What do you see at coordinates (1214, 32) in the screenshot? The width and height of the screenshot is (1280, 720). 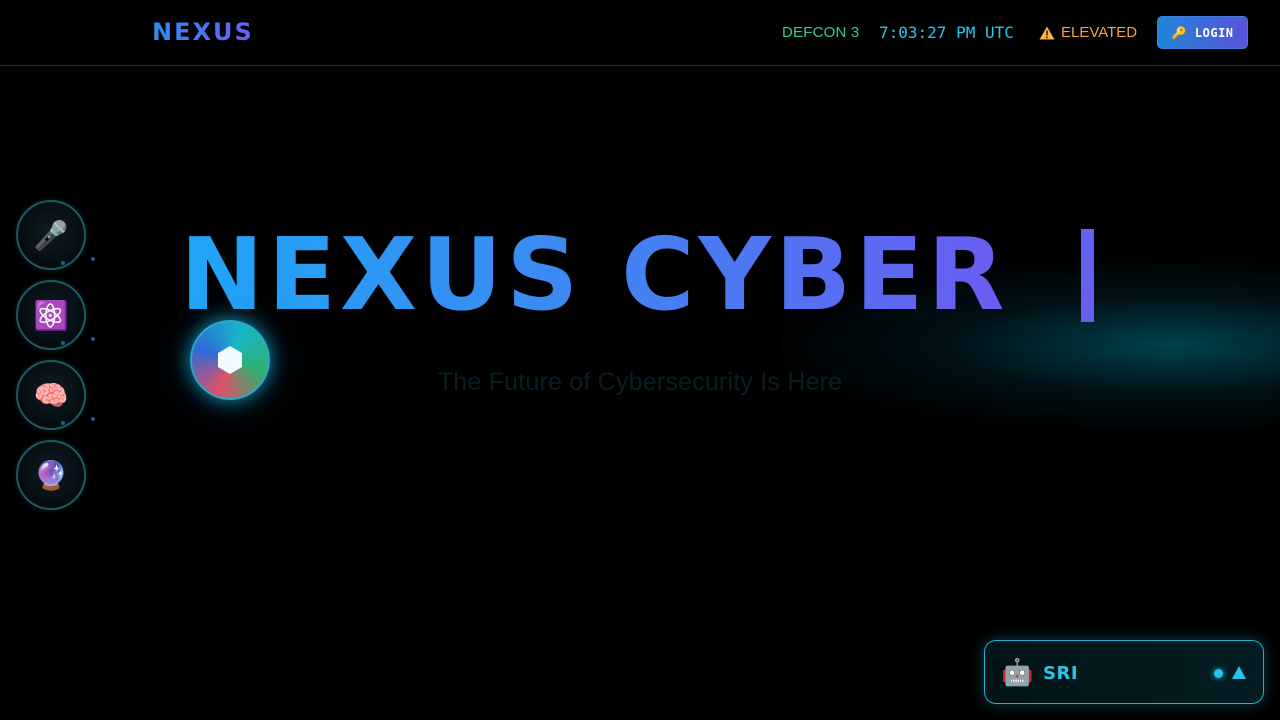 I see `login-label: LOGIN` at bounding box center [1214, 32].